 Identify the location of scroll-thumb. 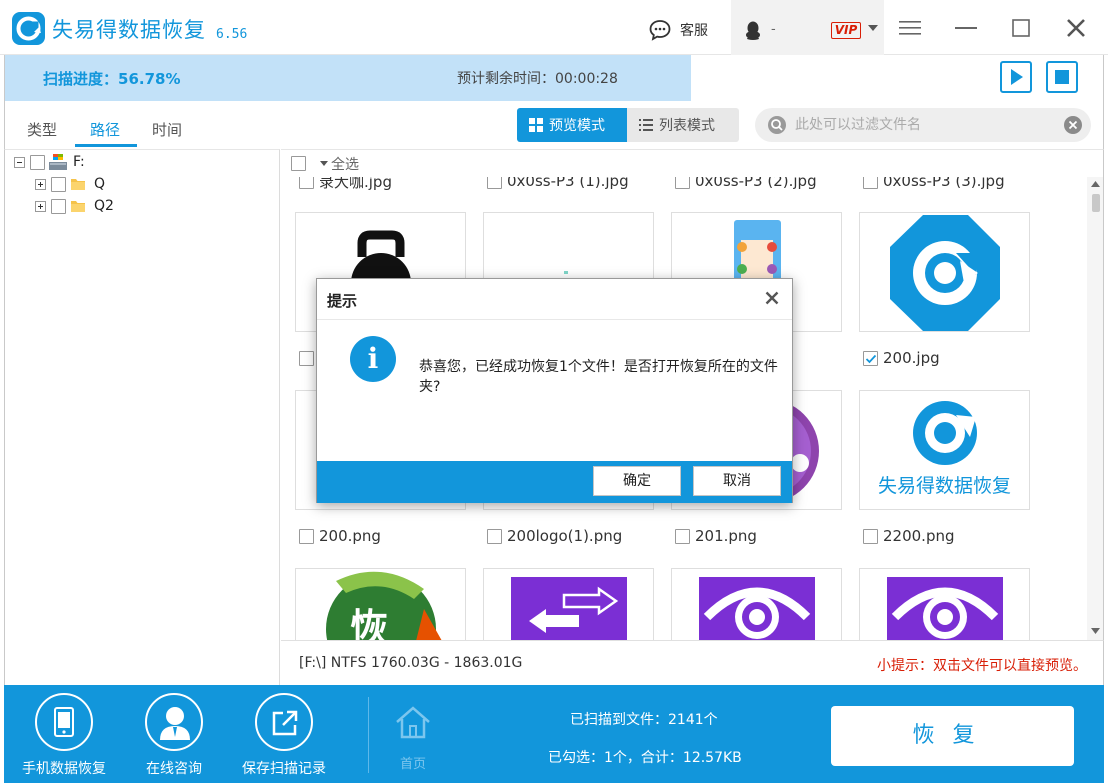
(1096, 203).